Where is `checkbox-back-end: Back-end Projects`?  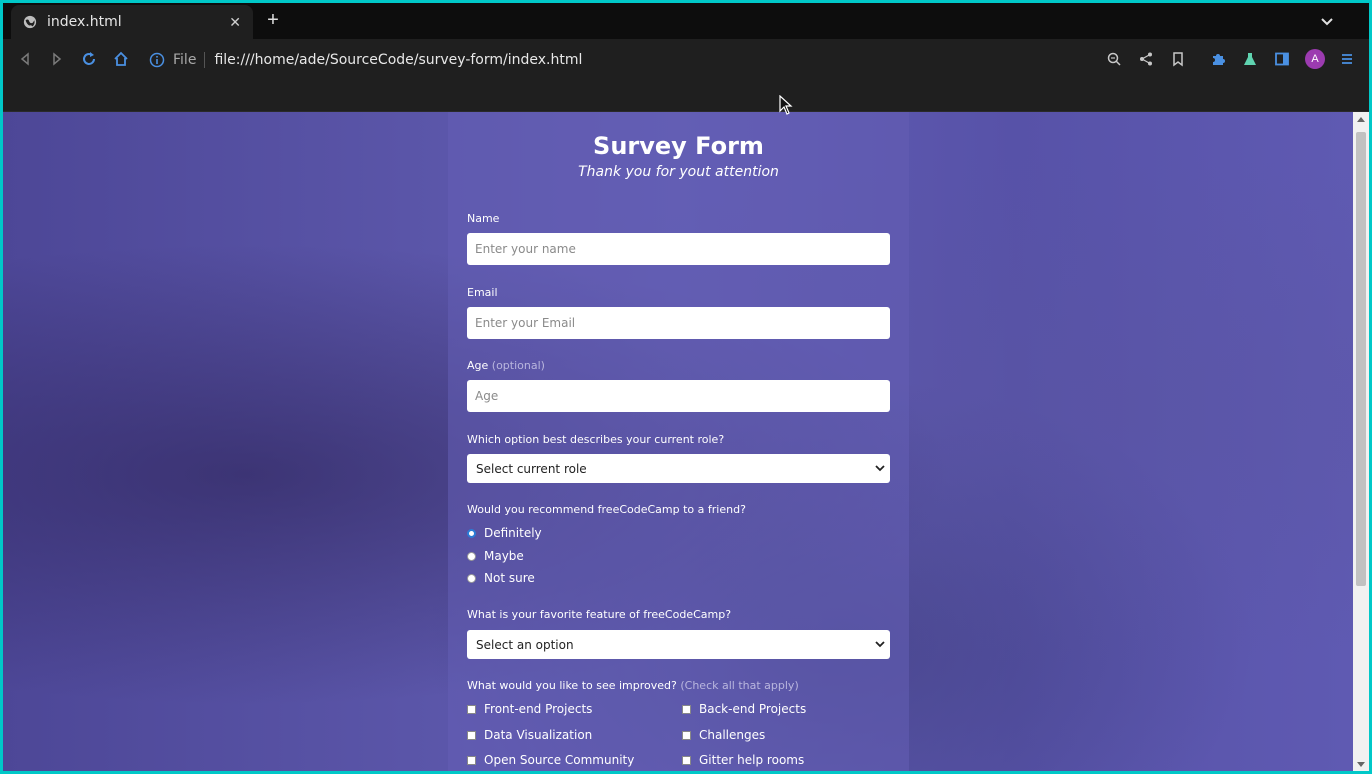
checkbox-back-end: Back-end Projects is located at coordinates (744, 709).